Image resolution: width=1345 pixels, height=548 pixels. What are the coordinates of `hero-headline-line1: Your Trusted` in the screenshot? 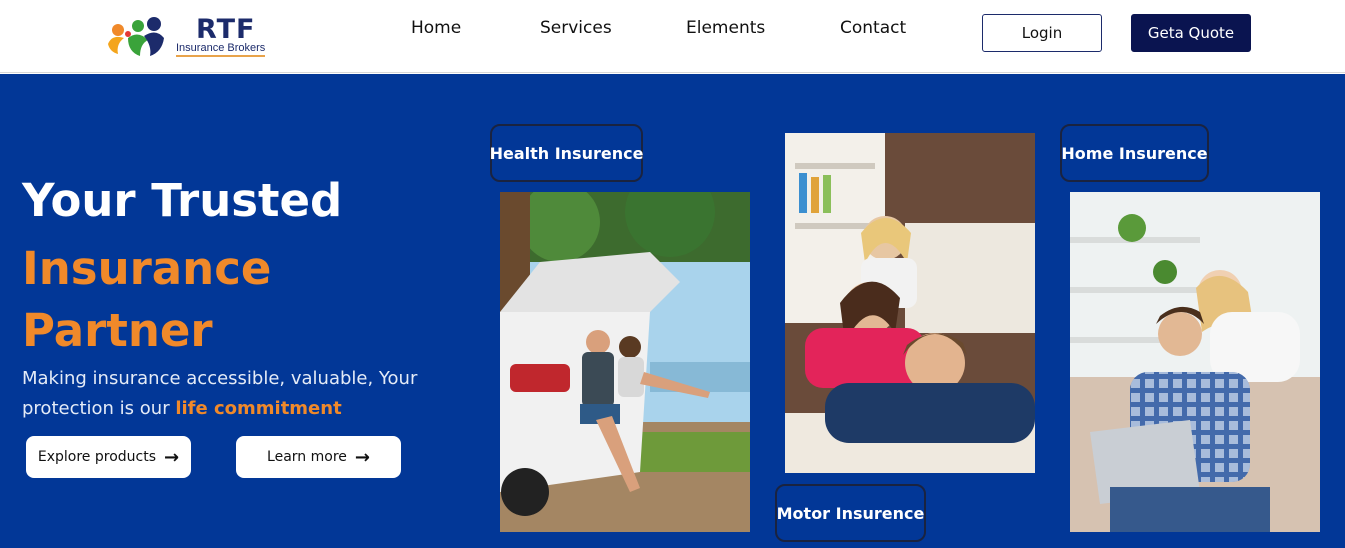 It's located at (182, 200).